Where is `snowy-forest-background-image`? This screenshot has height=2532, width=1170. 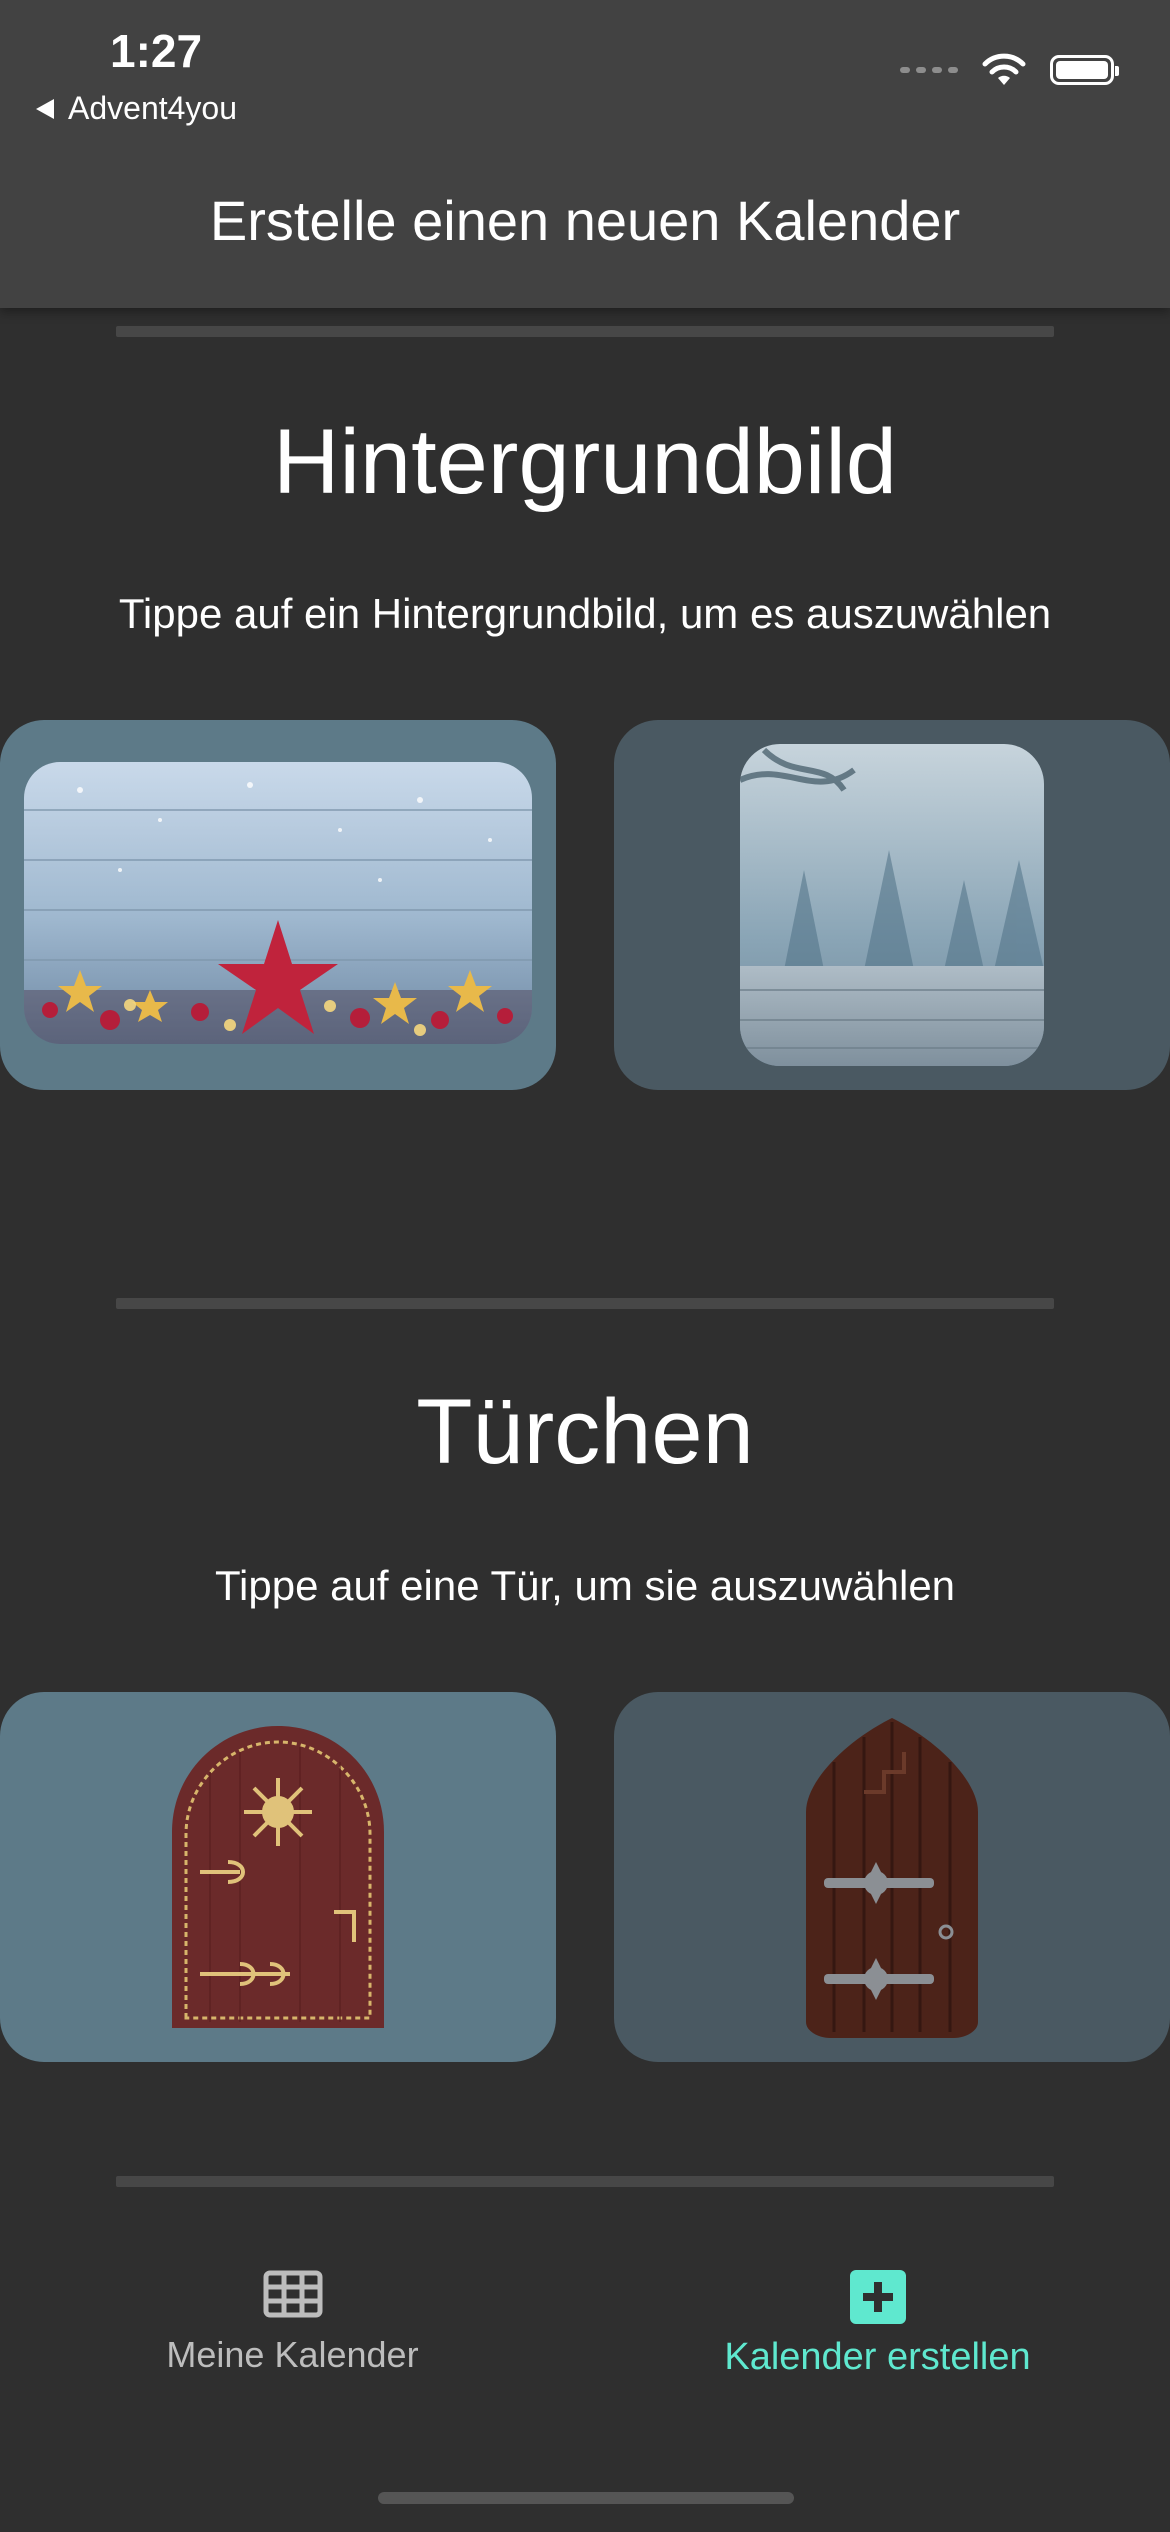
snowy-forest-background-image is located at coordinates (892, 905).